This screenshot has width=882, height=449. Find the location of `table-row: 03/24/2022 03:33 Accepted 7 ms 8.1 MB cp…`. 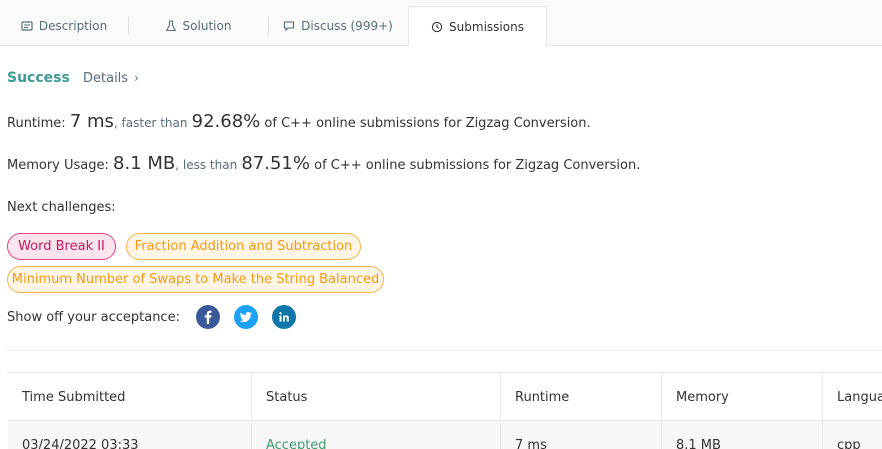

table-row: 03/24/2022 03:33 Accepted 7 ms 8.1 MB cp… is located at coordinates (445, 435).